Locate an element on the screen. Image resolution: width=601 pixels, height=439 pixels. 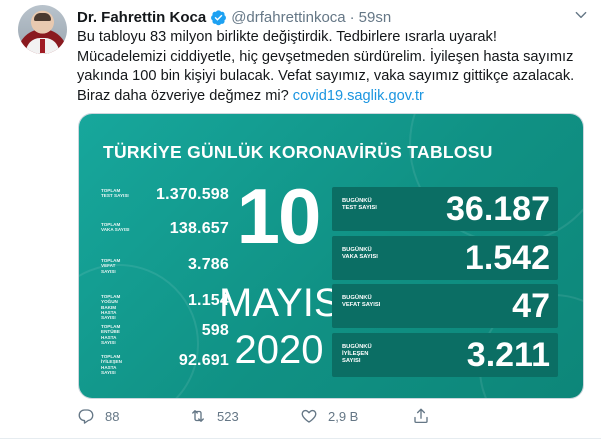
chevron-down-icon is located at coordinates (581, 15).